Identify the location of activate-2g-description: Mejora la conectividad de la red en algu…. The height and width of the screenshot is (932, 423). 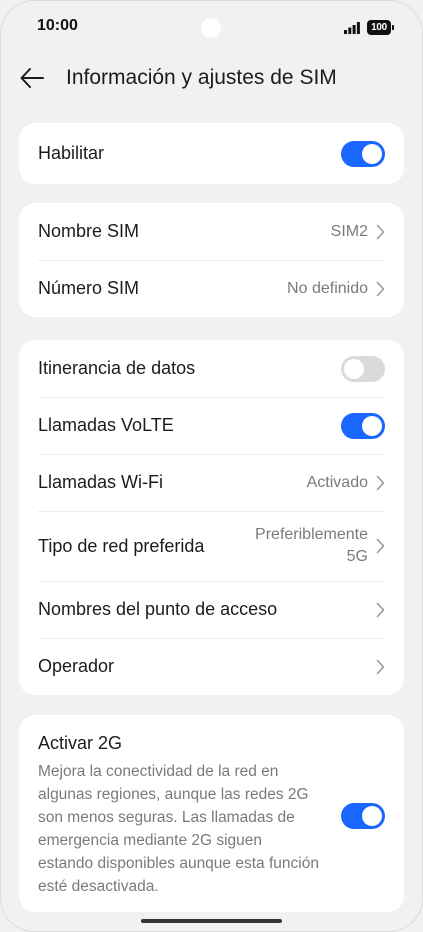
(178, 829).